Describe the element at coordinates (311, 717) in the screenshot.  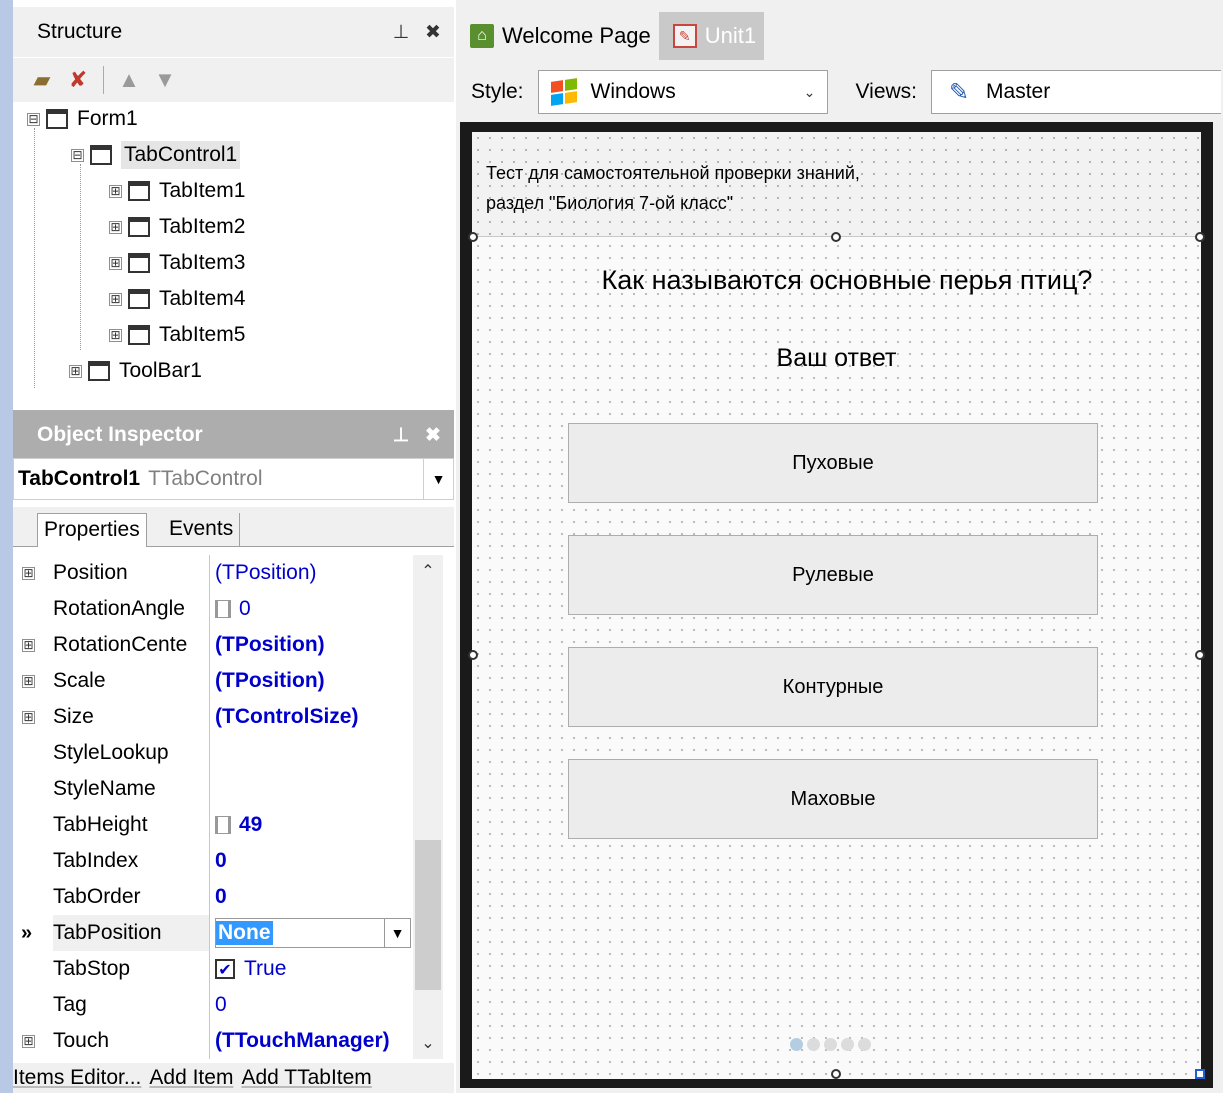
I see `property-value: (TControlSize)` at that location.